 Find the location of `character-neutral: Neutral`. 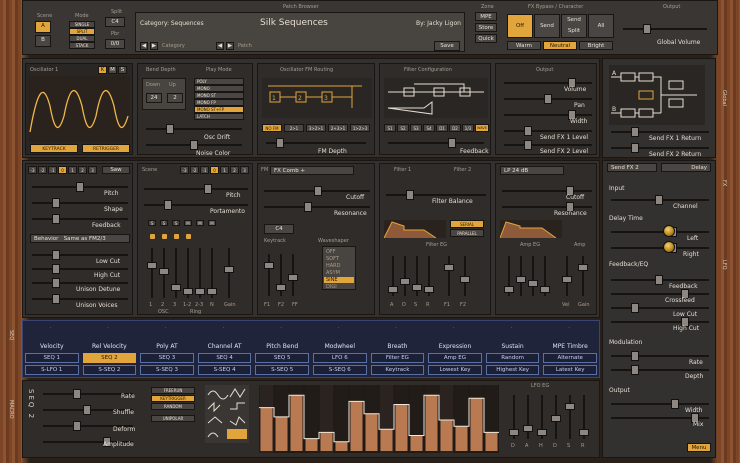

character-neutral: Neutral is located at coordinates (560, 45).